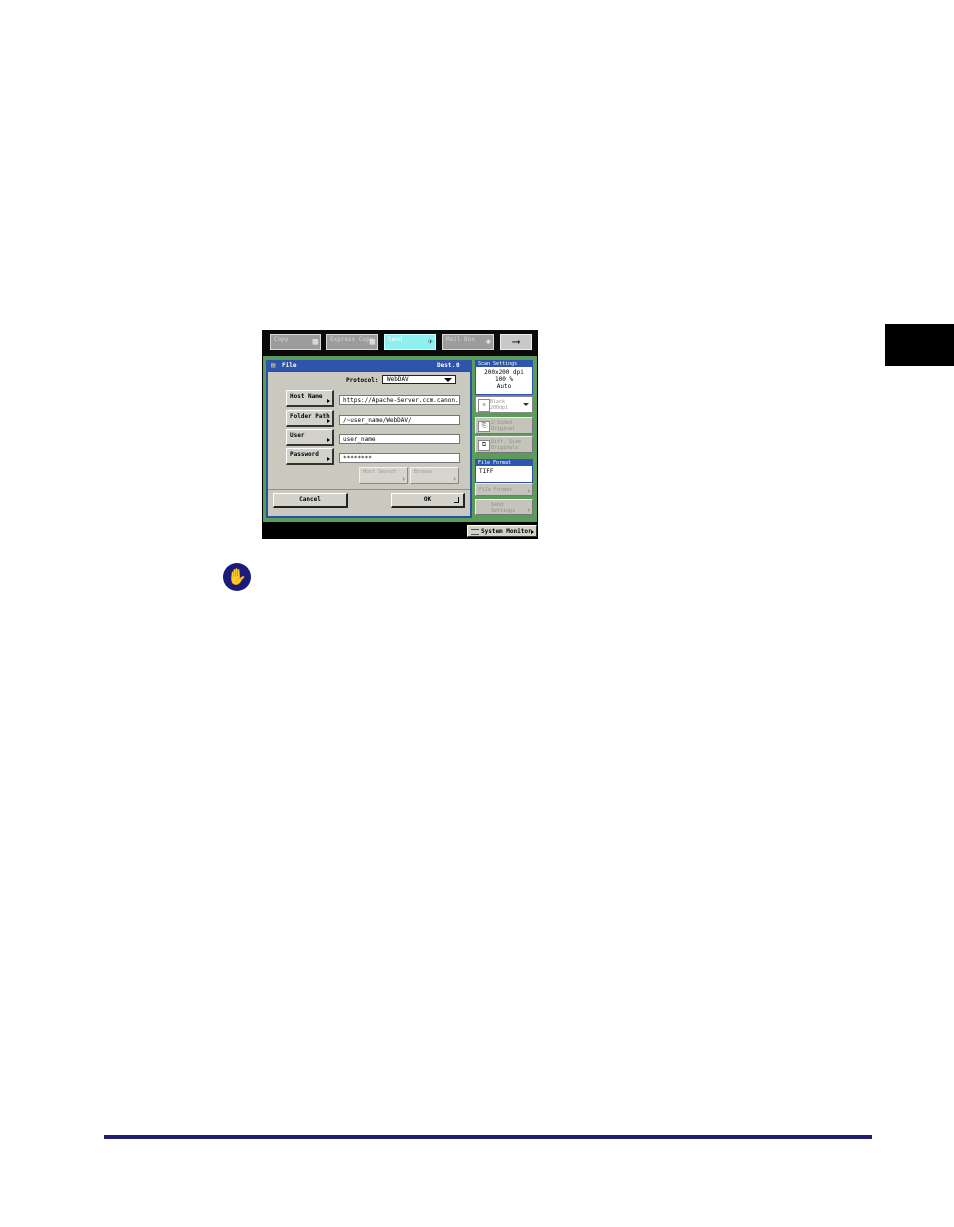 The width and height of the screenshot is (954, 1227). I want to click on scan-settings-box: Scan Settings 200x200 dpi 100 % Auto, so click(504, 377).